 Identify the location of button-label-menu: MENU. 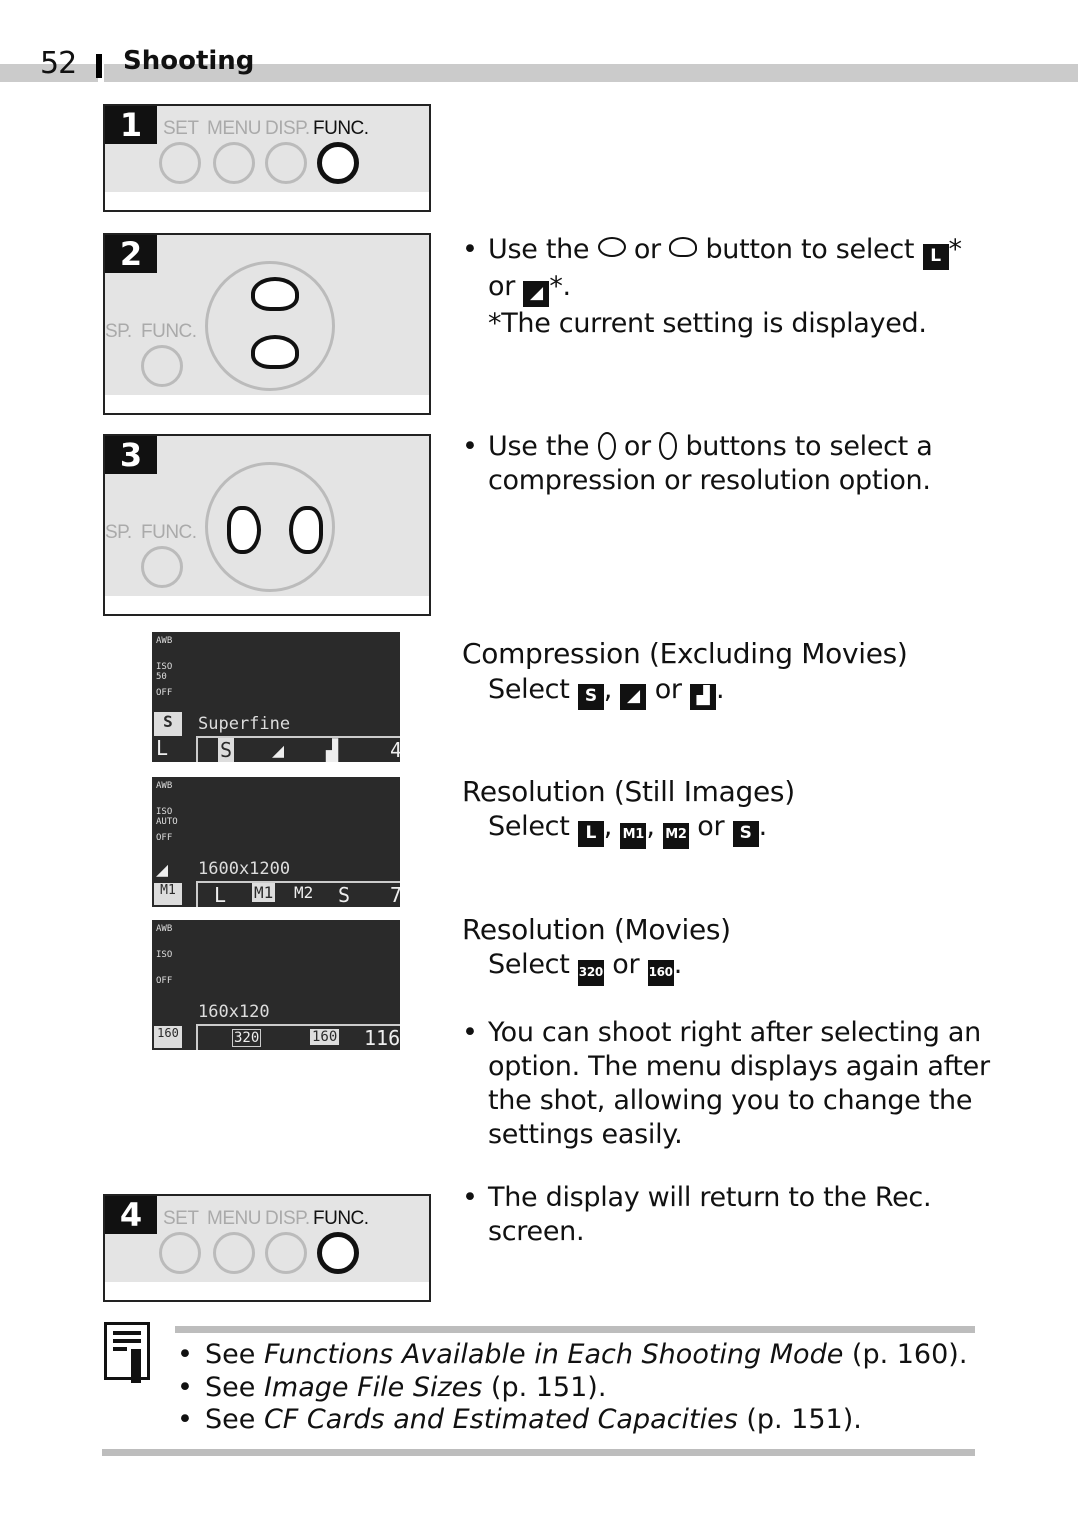
(234, 128).